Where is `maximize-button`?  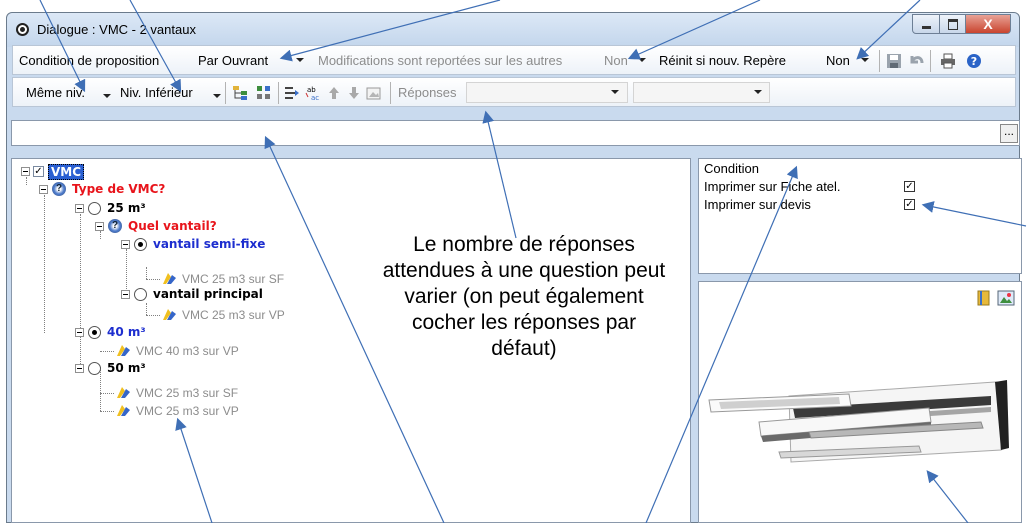
maximize-button is located at coordinates (952, 24).